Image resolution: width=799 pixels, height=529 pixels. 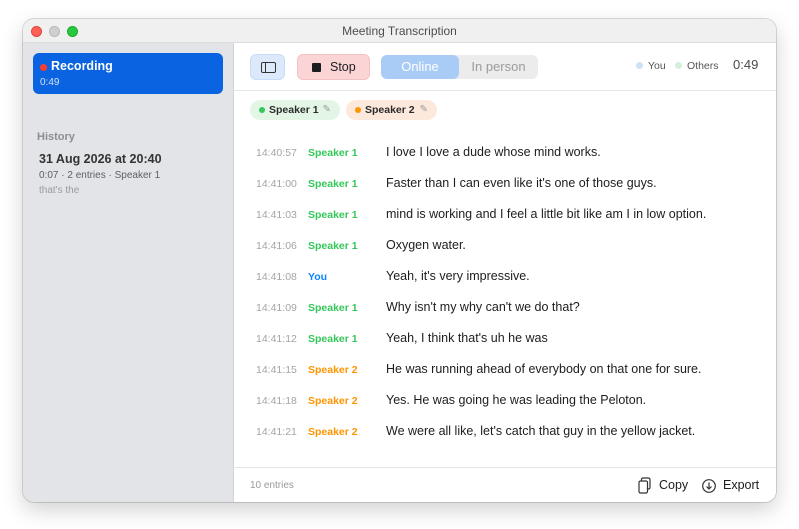 What do you see at coordinates (262, 110) in the screenshot?
I see `speaker-1-color-dot` at bounding box center [262, 110].